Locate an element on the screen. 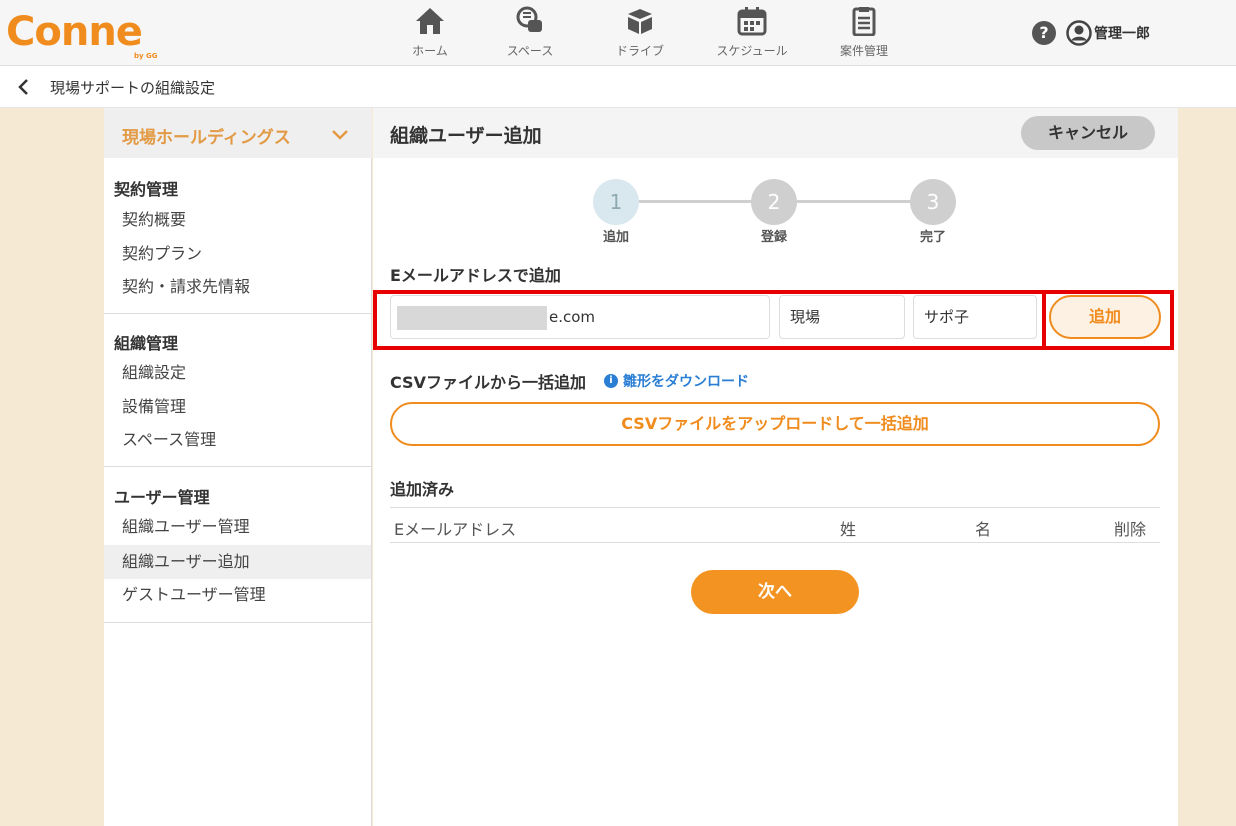  org-selector: 現場ホールディングス is located at coordinates (238, 133).